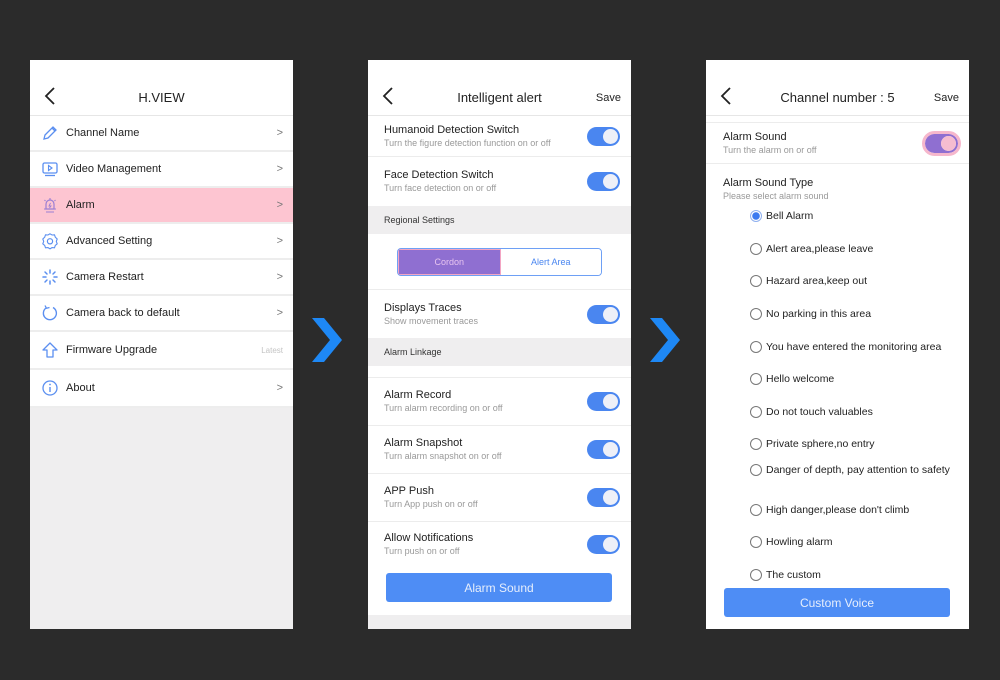  Describe the element at coordinates (812, 444) in the screenshot. I see `sound-option: Private sphere,no entry` at that location.